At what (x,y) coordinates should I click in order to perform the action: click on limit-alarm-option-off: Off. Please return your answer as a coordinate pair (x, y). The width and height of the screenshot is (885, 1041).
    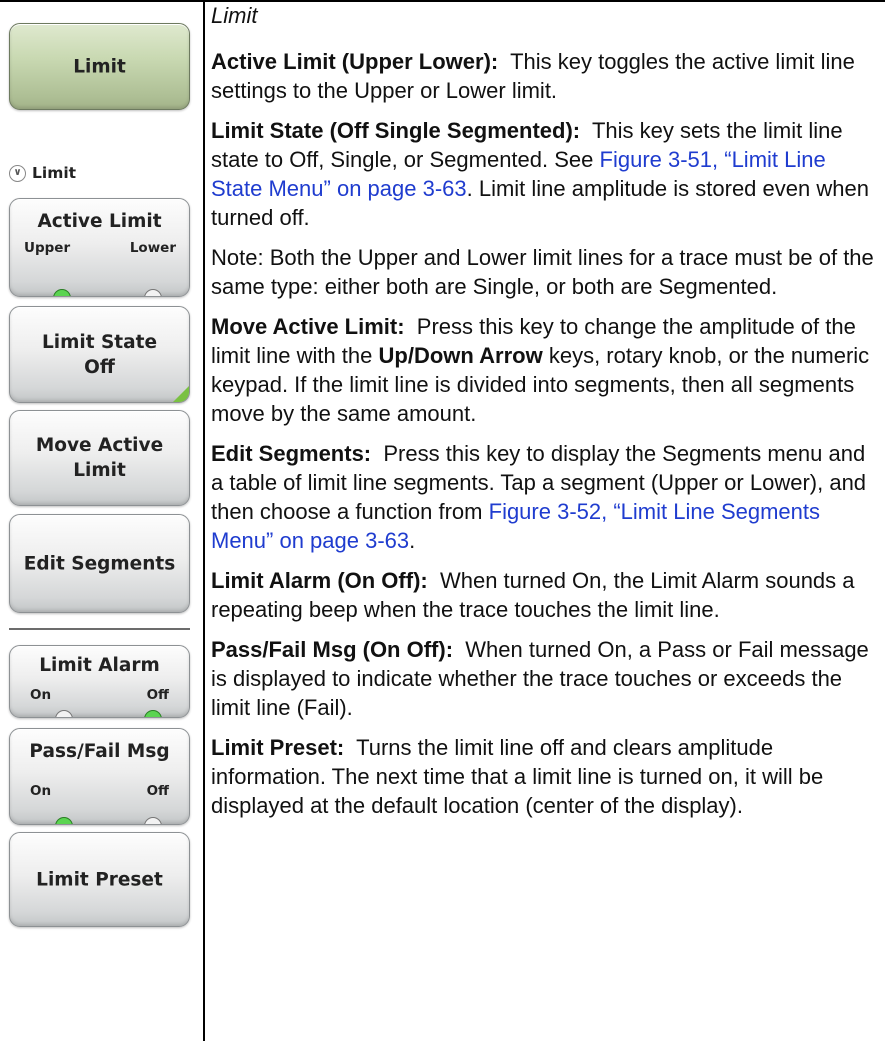
    Looking at the image, I should click on (157, 695).